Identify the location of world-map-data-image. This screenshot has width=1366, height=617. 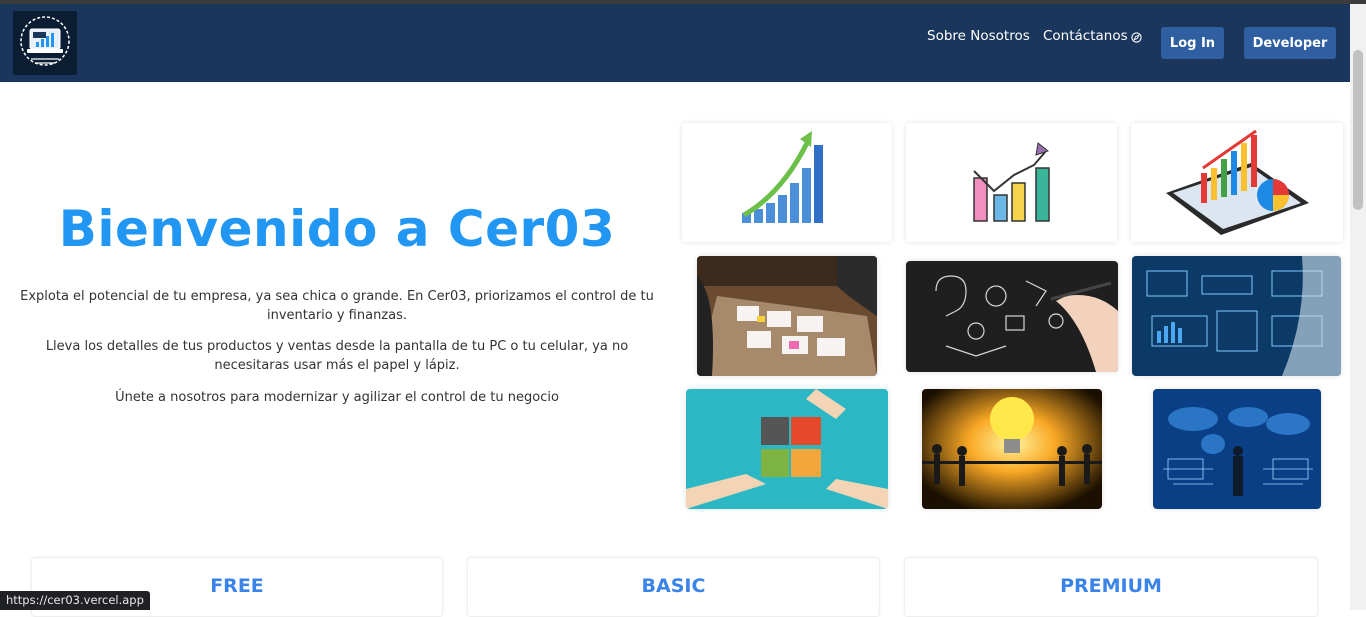
(1237, 449).